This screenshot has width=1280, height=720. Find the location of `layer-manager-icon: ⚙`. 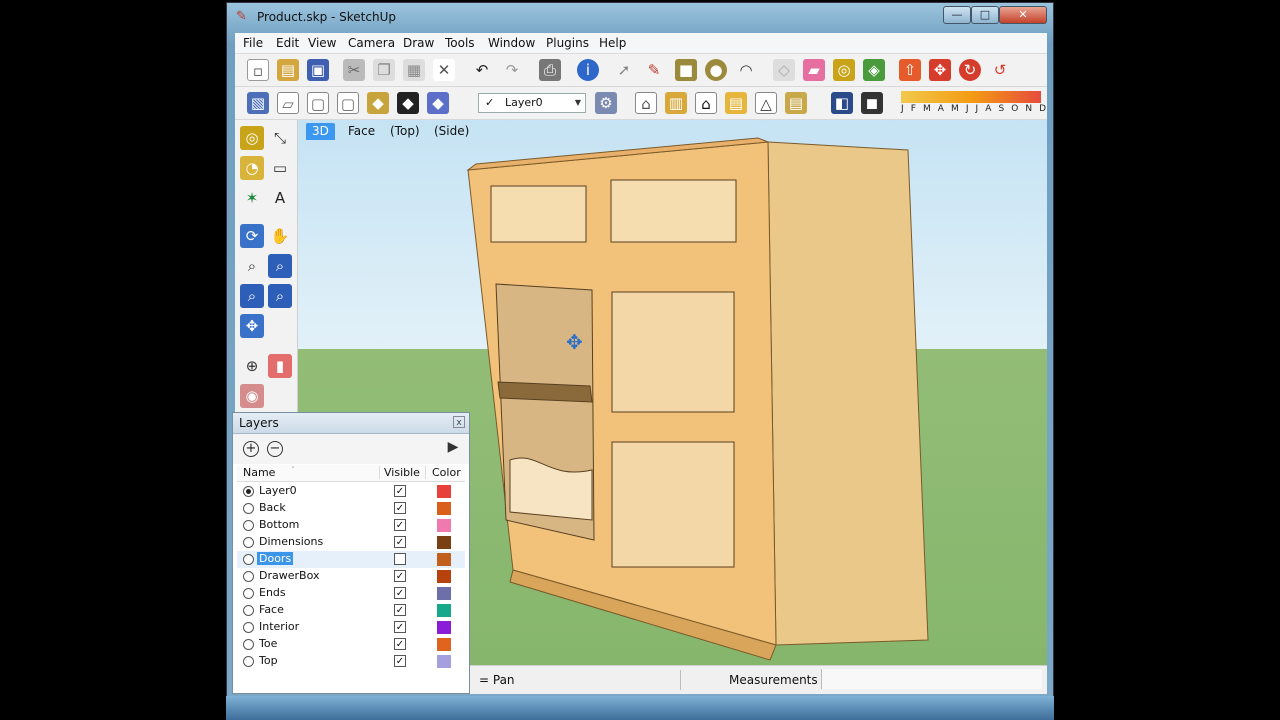

layer-manager-icon: ⚙ is located at coordinates (606, 103).